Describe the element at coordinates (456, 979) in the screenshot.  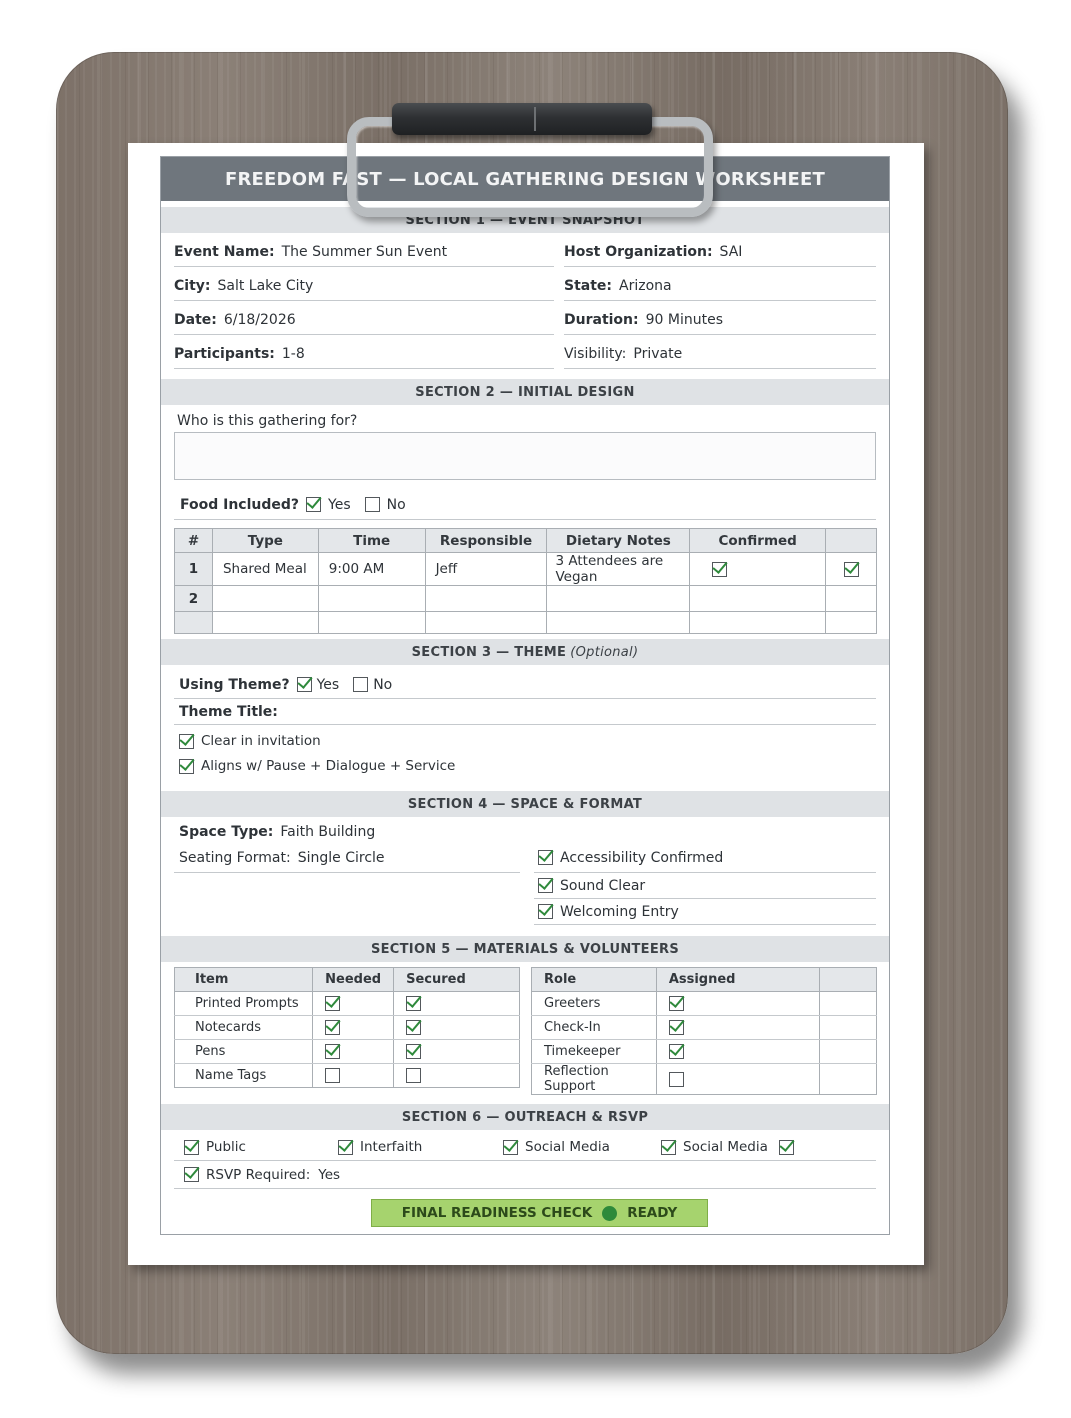
I see `col-secured: Secured` at that location.